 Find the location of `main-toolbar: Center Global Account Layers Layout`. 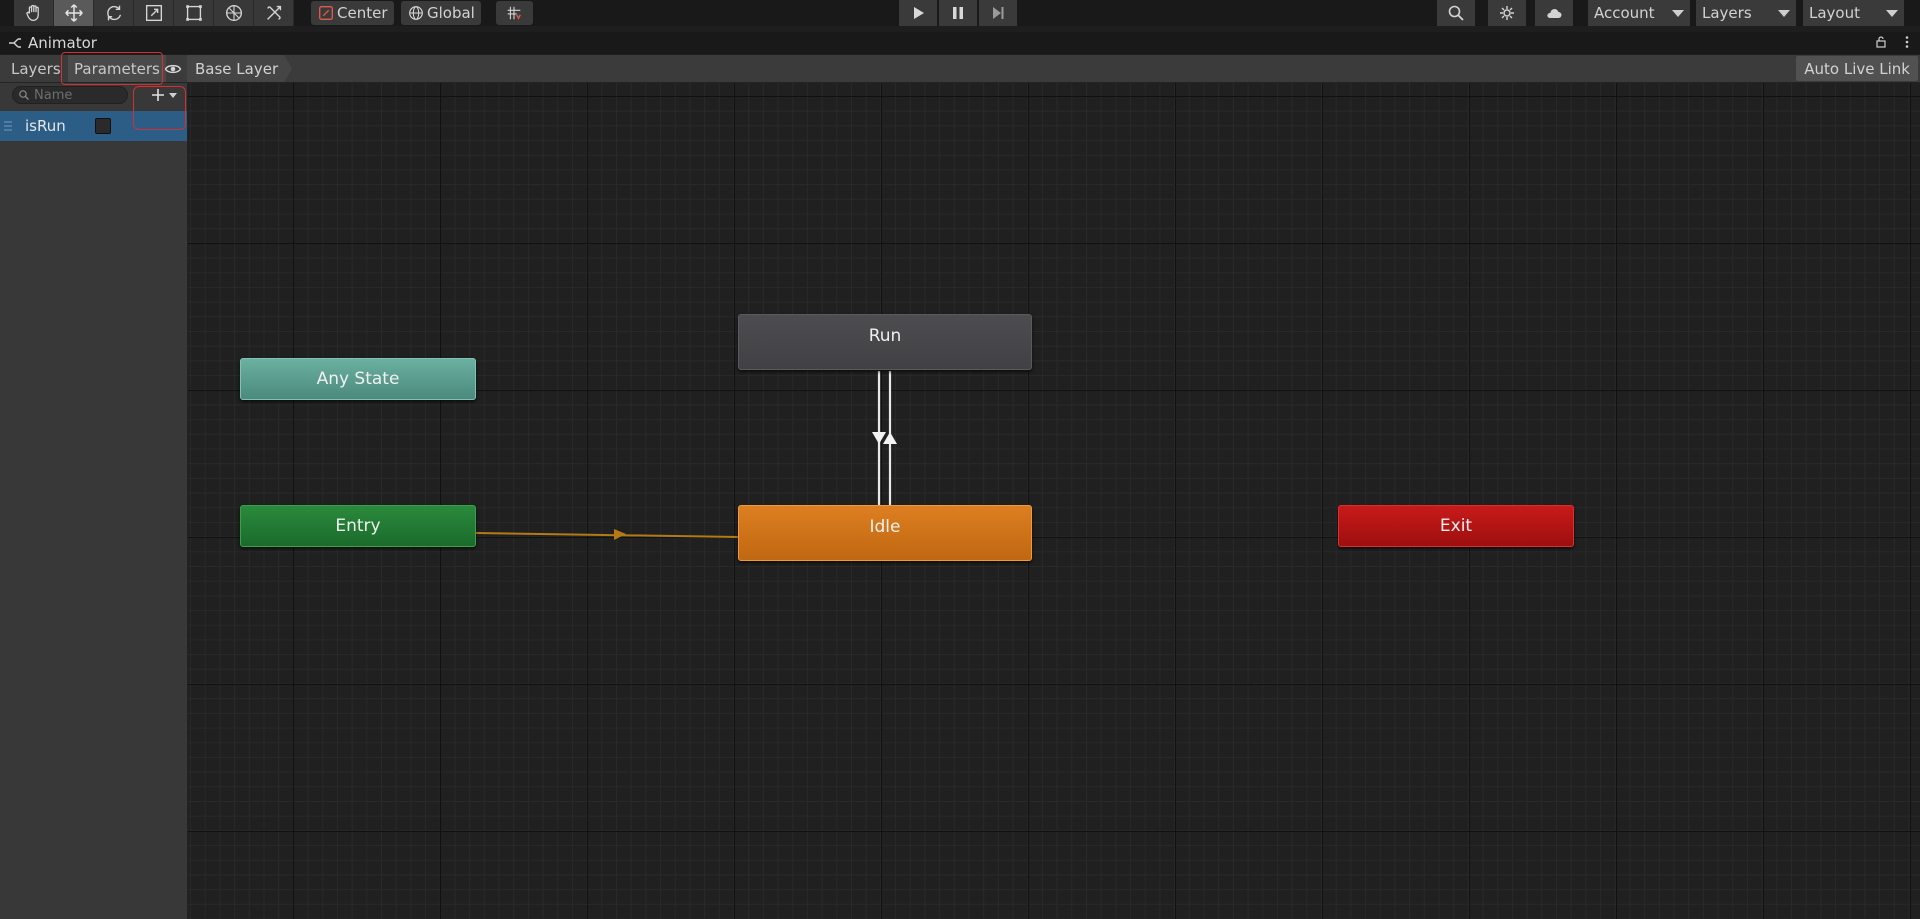

main-toolbar: Center Global Account Layers Layout is located at coordinates (960, 13).